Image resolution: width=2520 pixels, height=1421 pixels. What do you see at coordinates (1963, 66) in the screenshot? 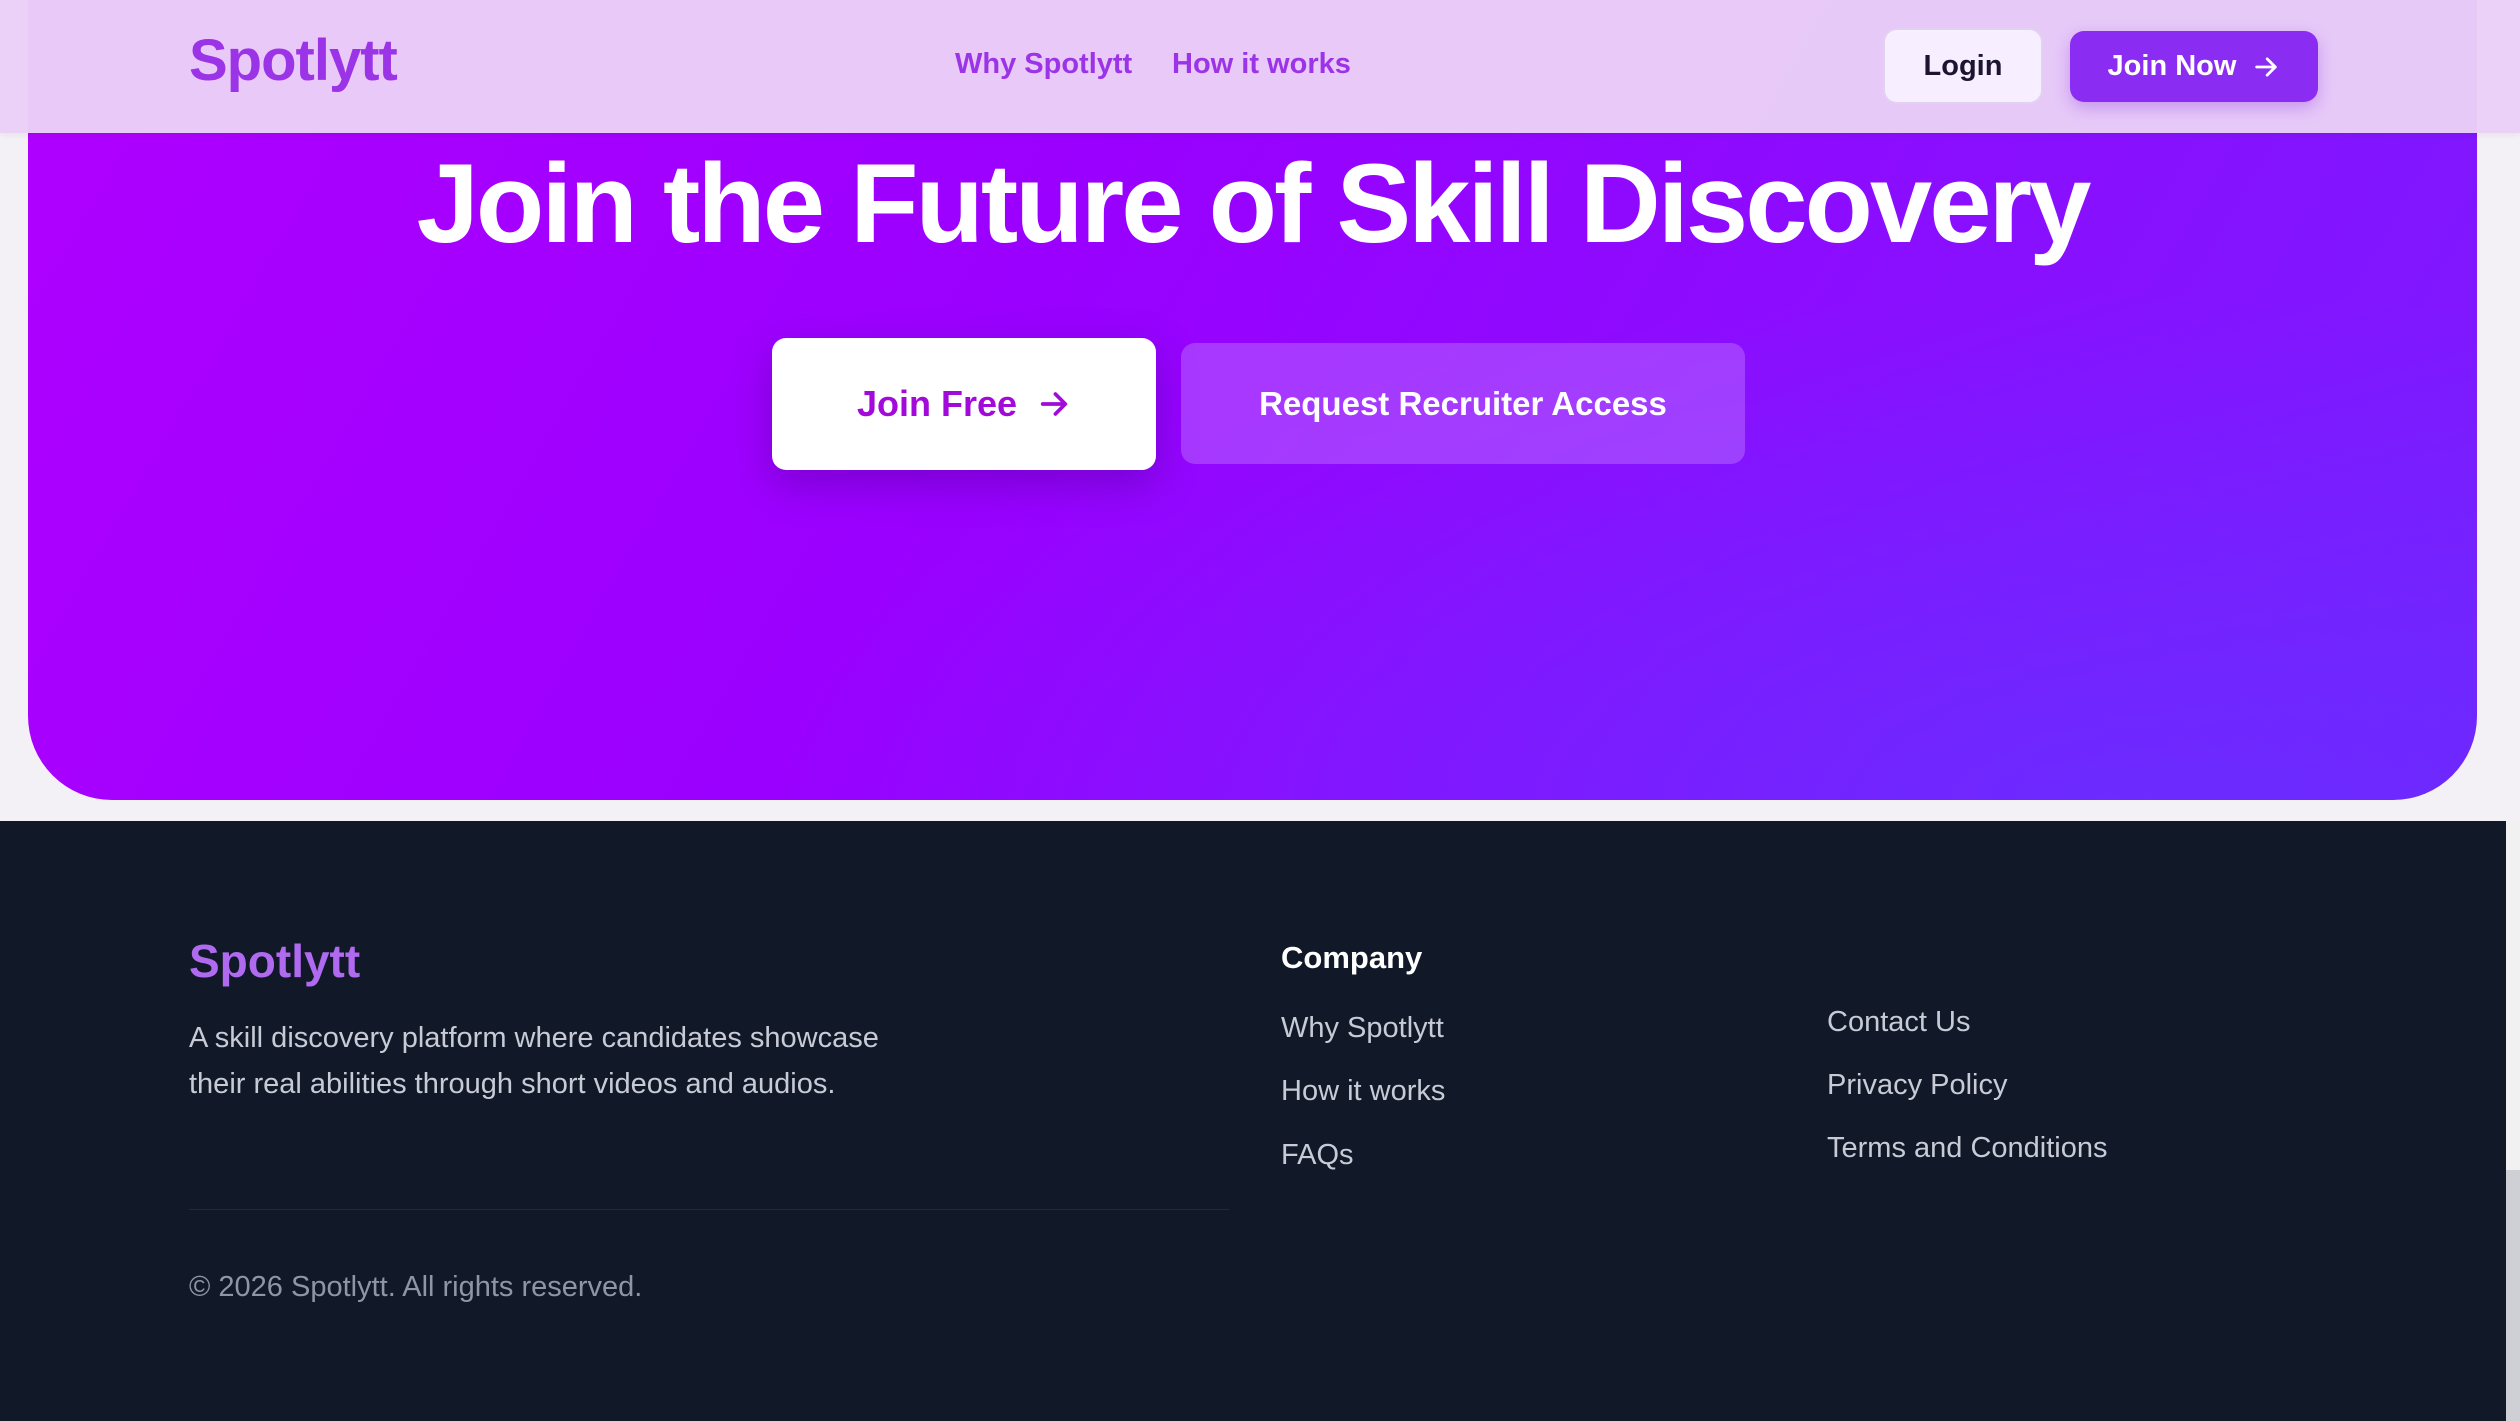
I see `login-button: Login` at bounding box center [1963, 66].